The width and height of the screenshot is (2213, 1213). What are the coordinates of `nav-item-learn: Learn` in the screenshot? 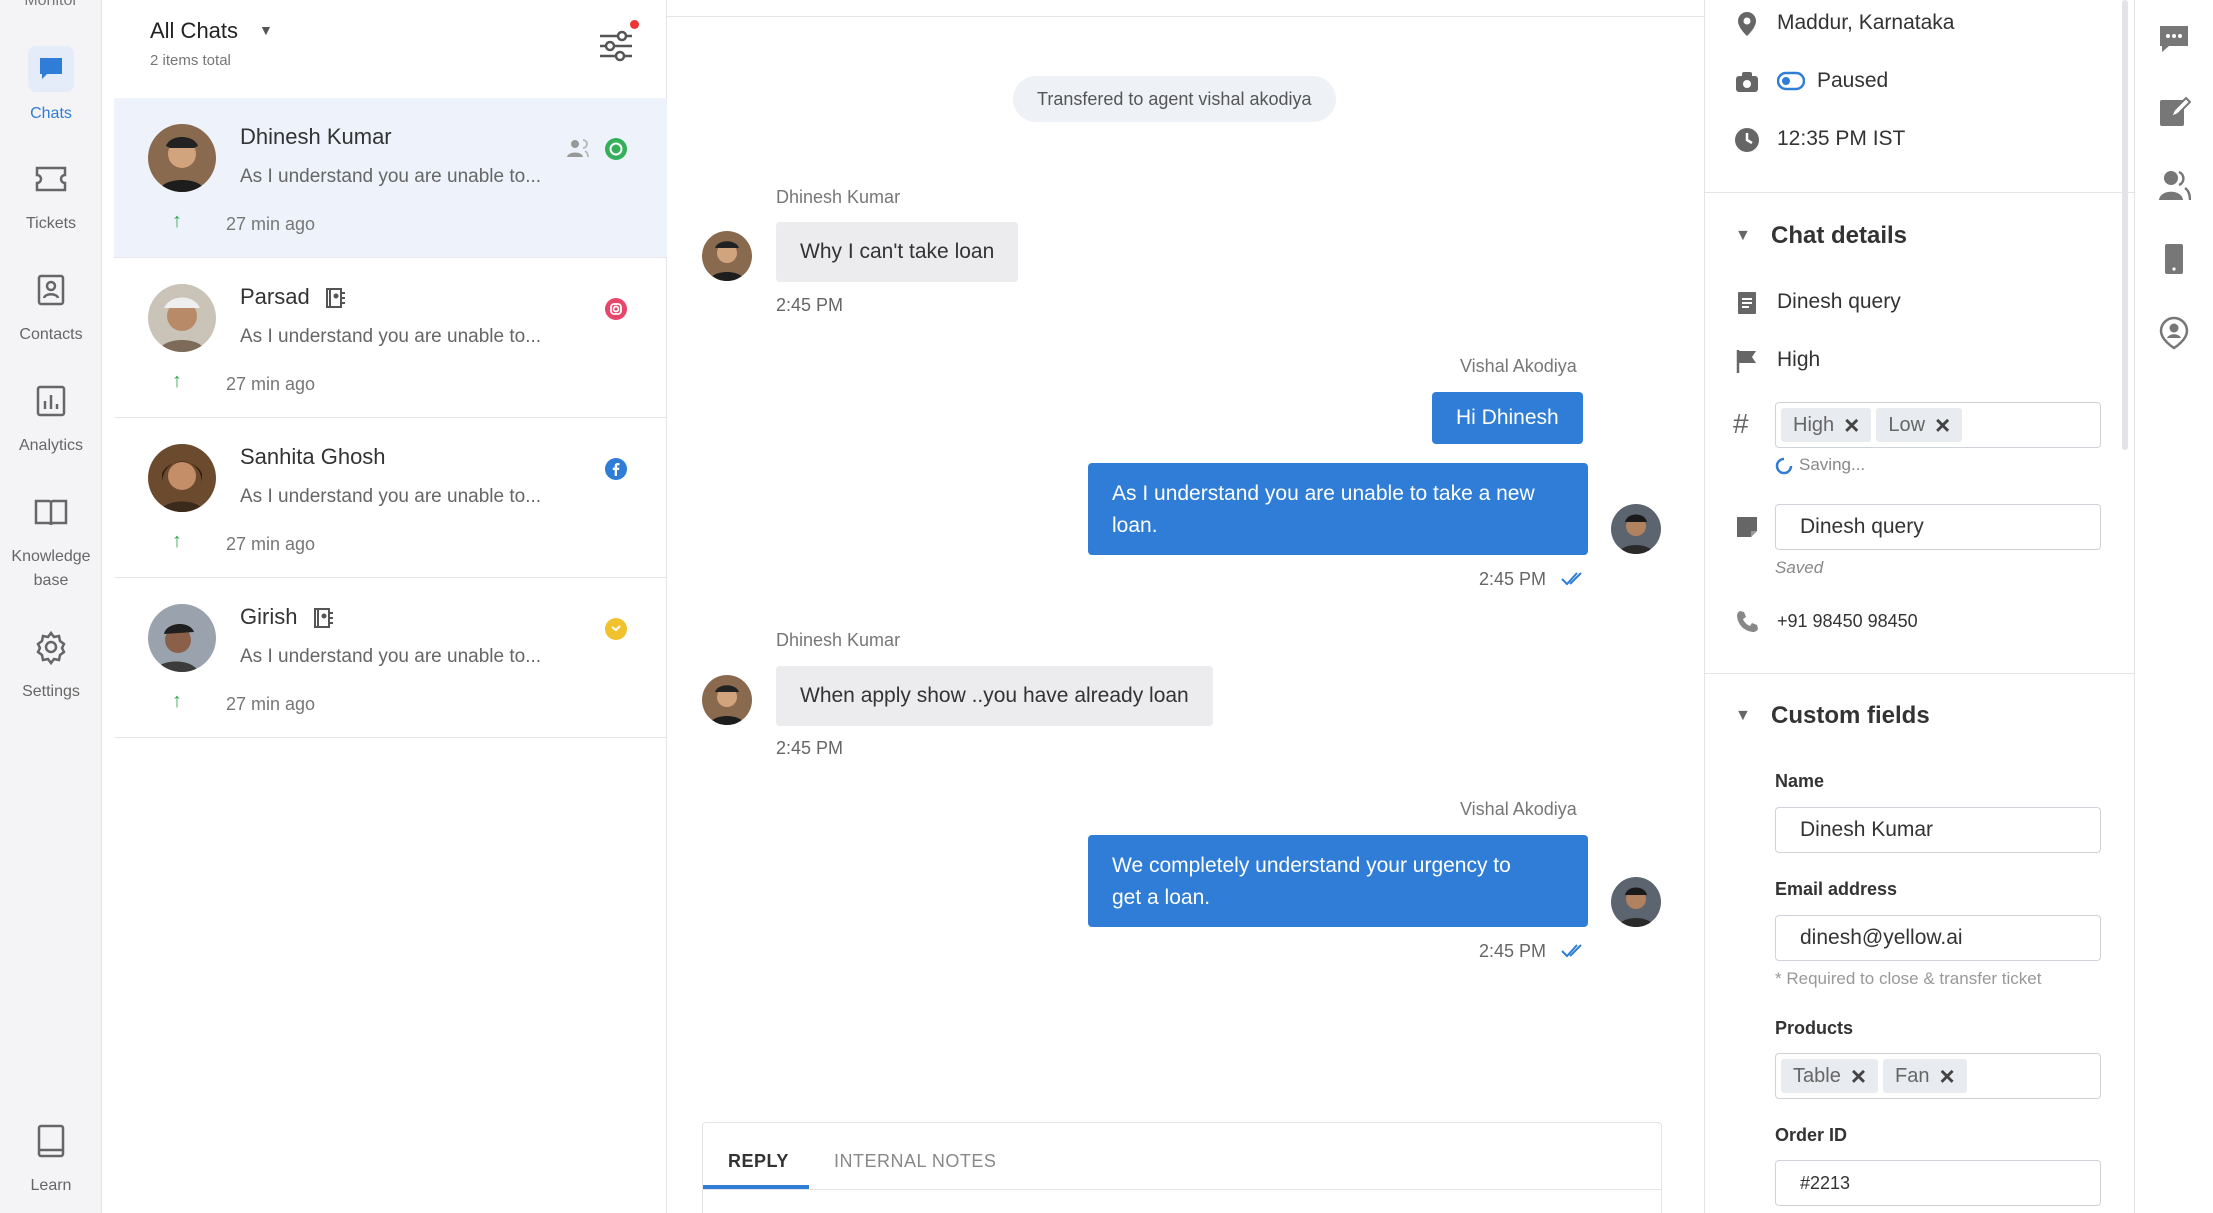 It's located at (51, 1158).